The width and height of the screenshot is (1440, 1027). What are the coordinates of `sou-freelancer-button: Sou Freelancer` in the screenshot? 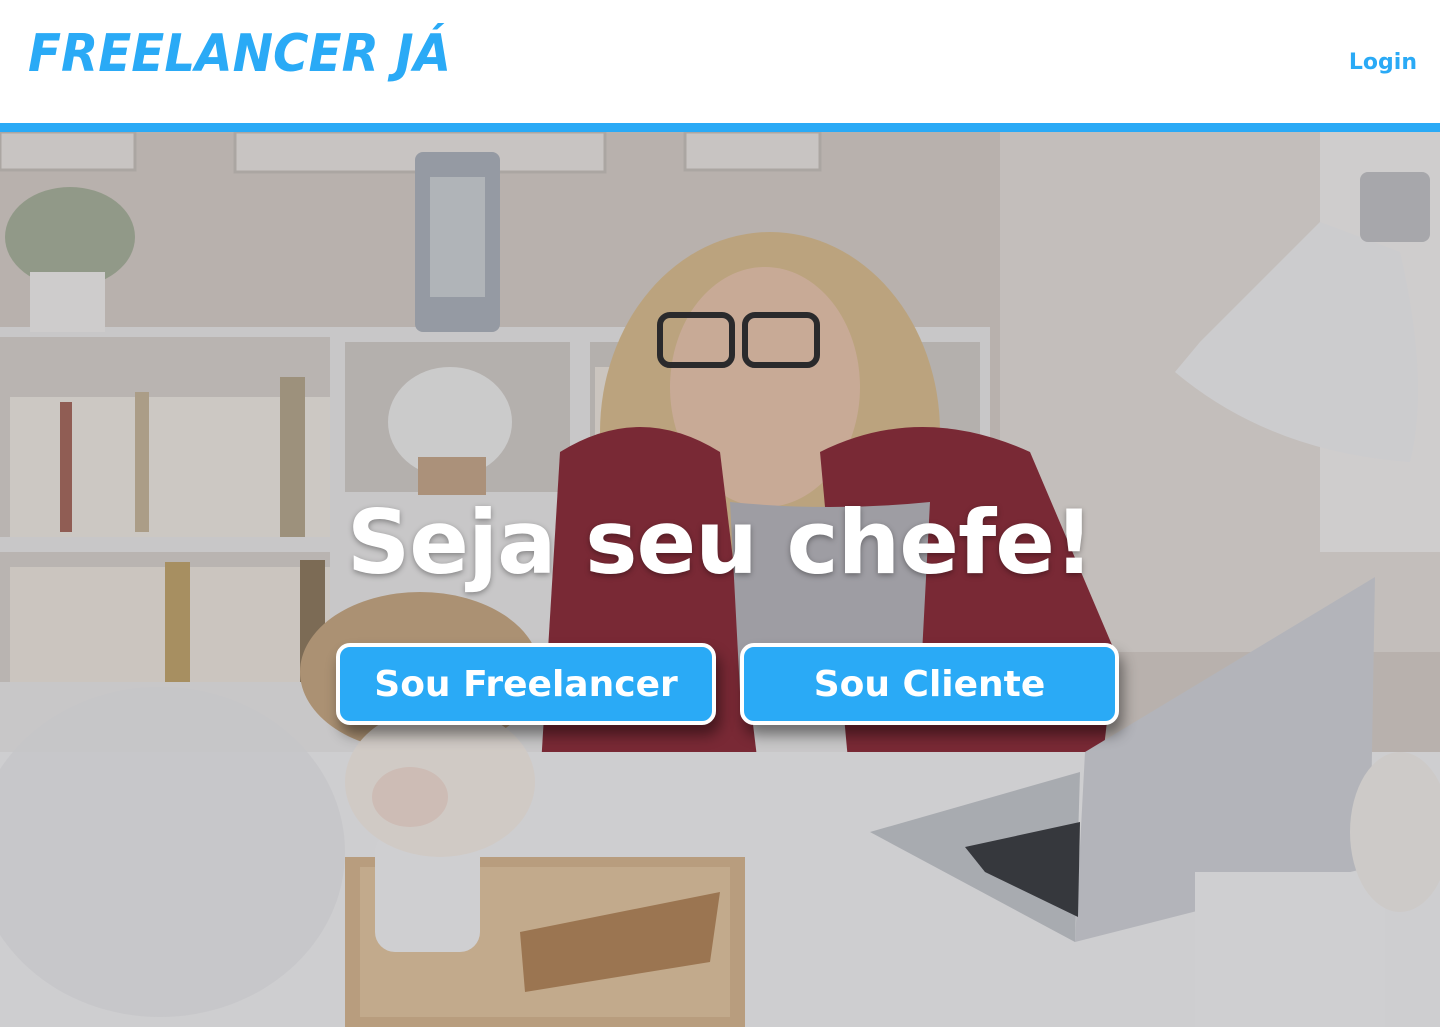 It's located at (526, 684).